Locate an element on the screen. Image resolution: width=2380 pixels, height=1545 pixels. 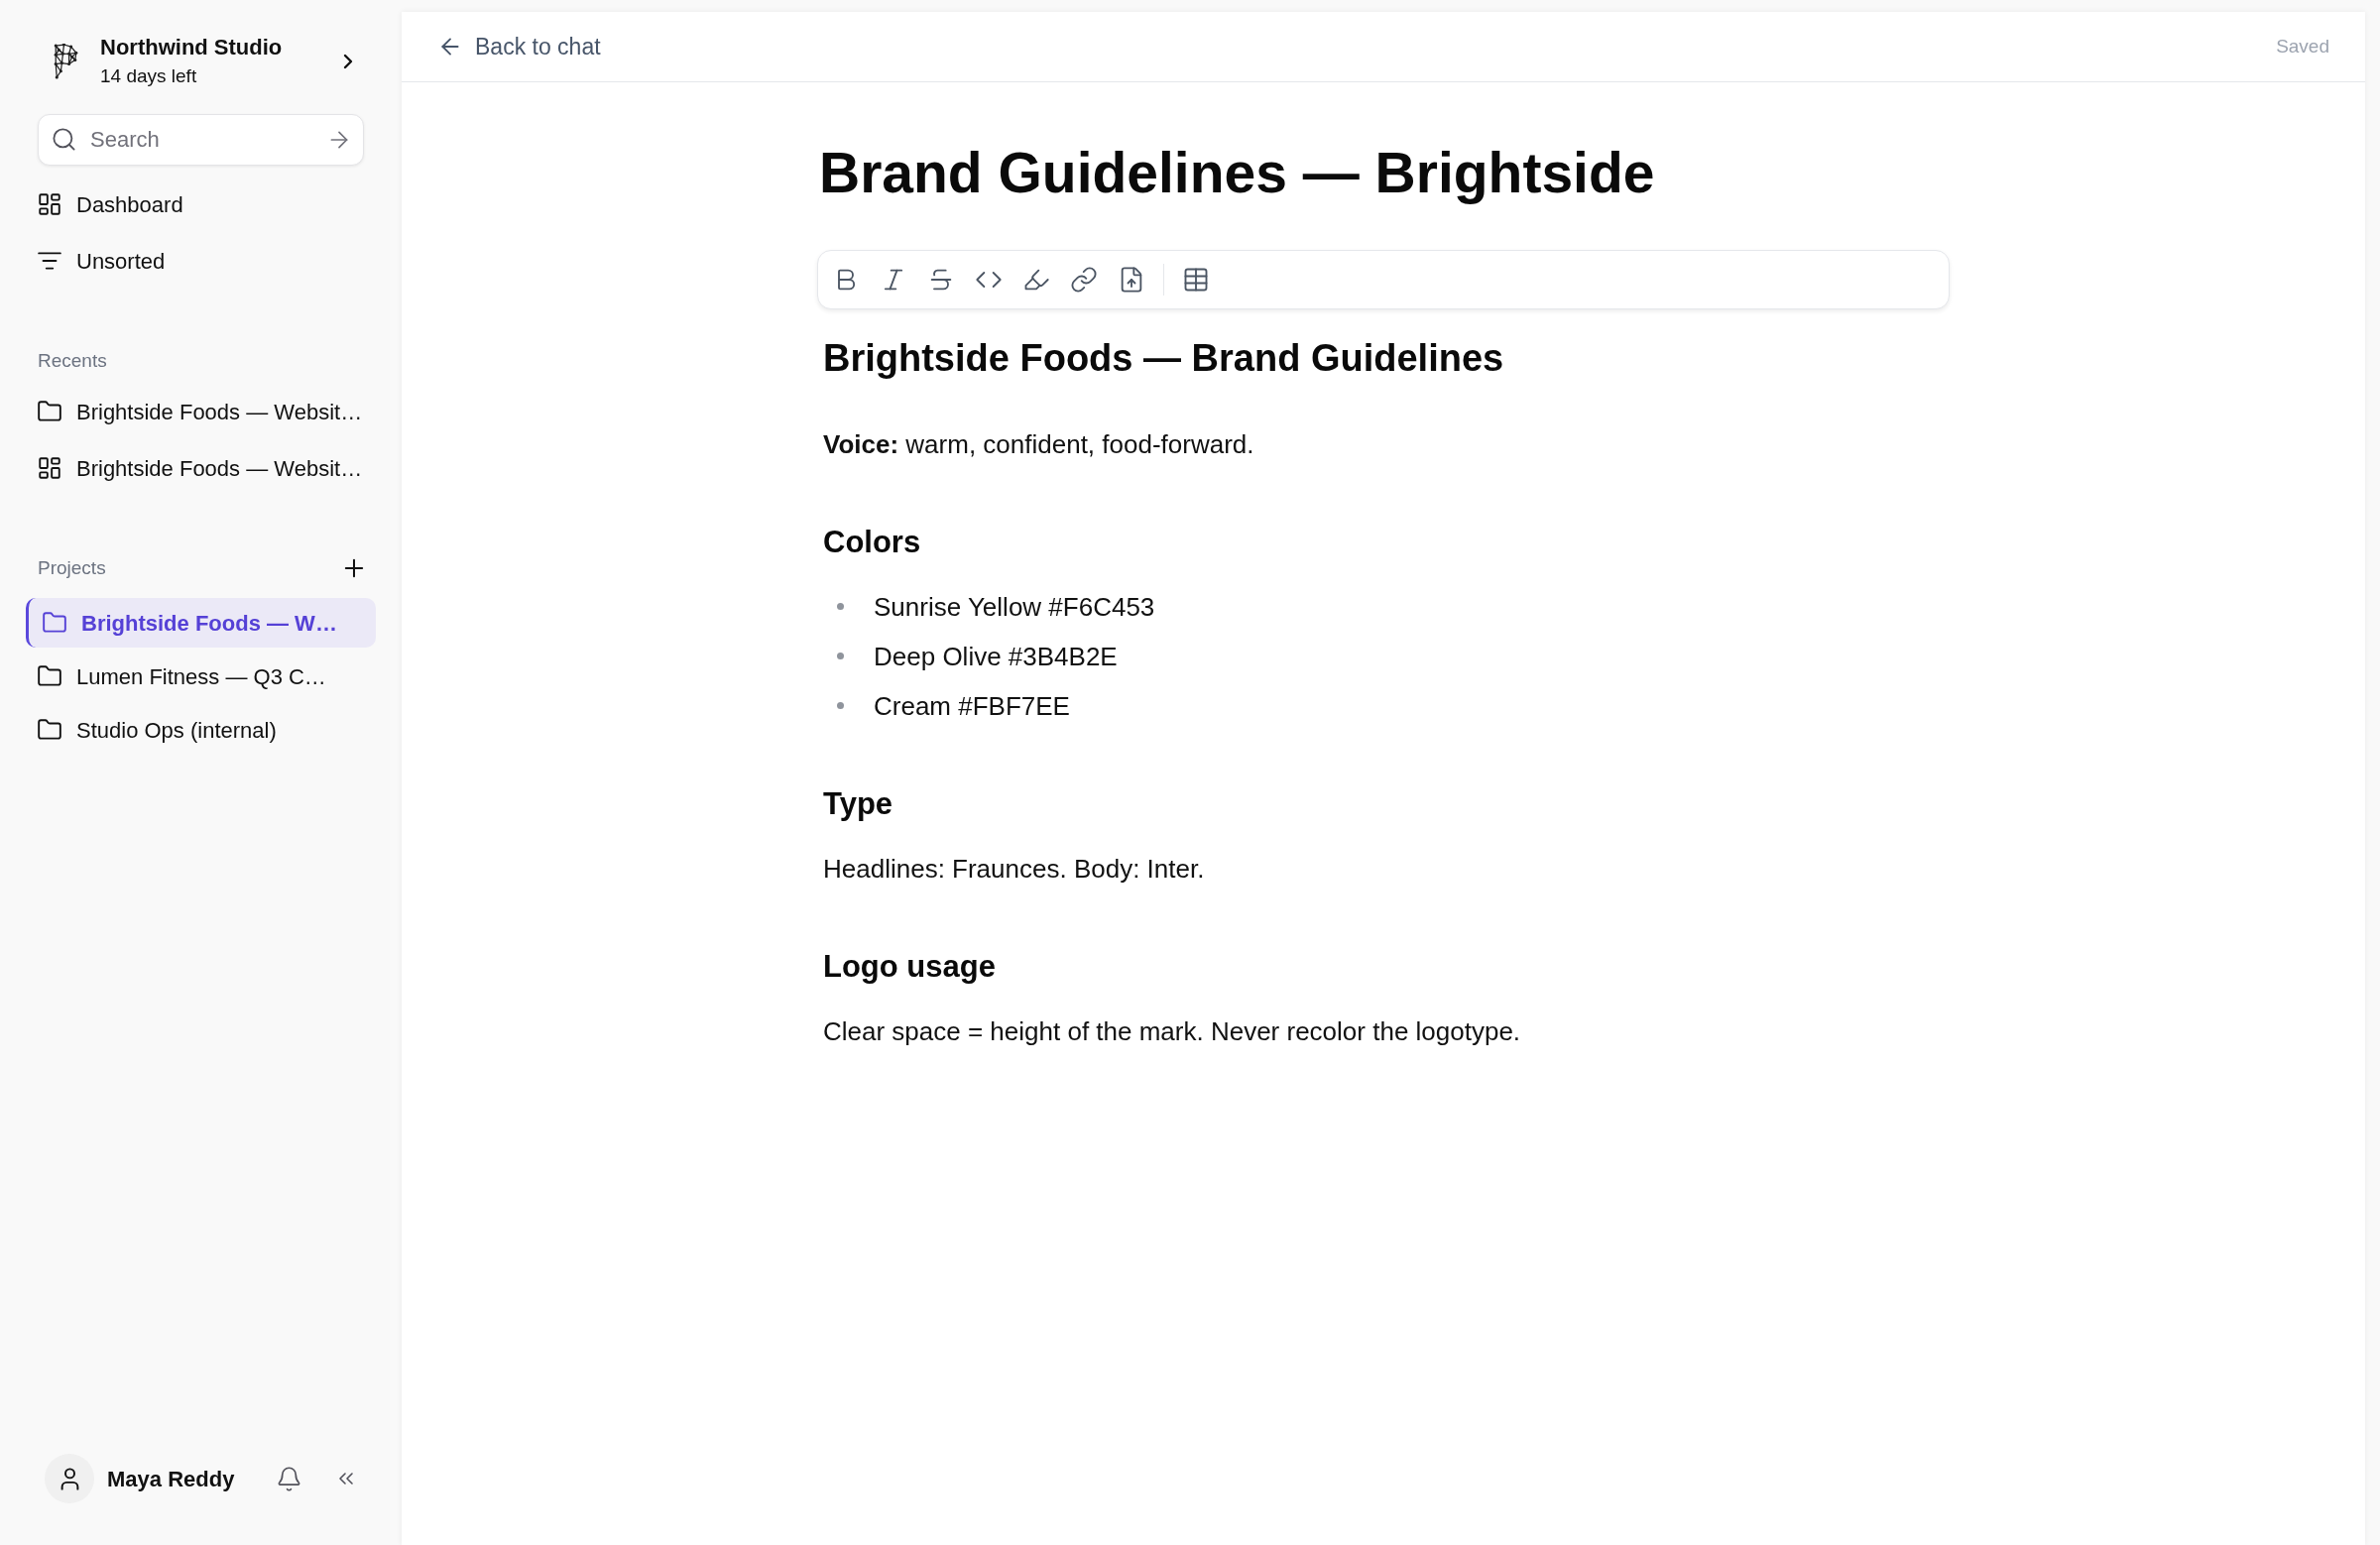
search-icon is located at coordinates (64, 139).